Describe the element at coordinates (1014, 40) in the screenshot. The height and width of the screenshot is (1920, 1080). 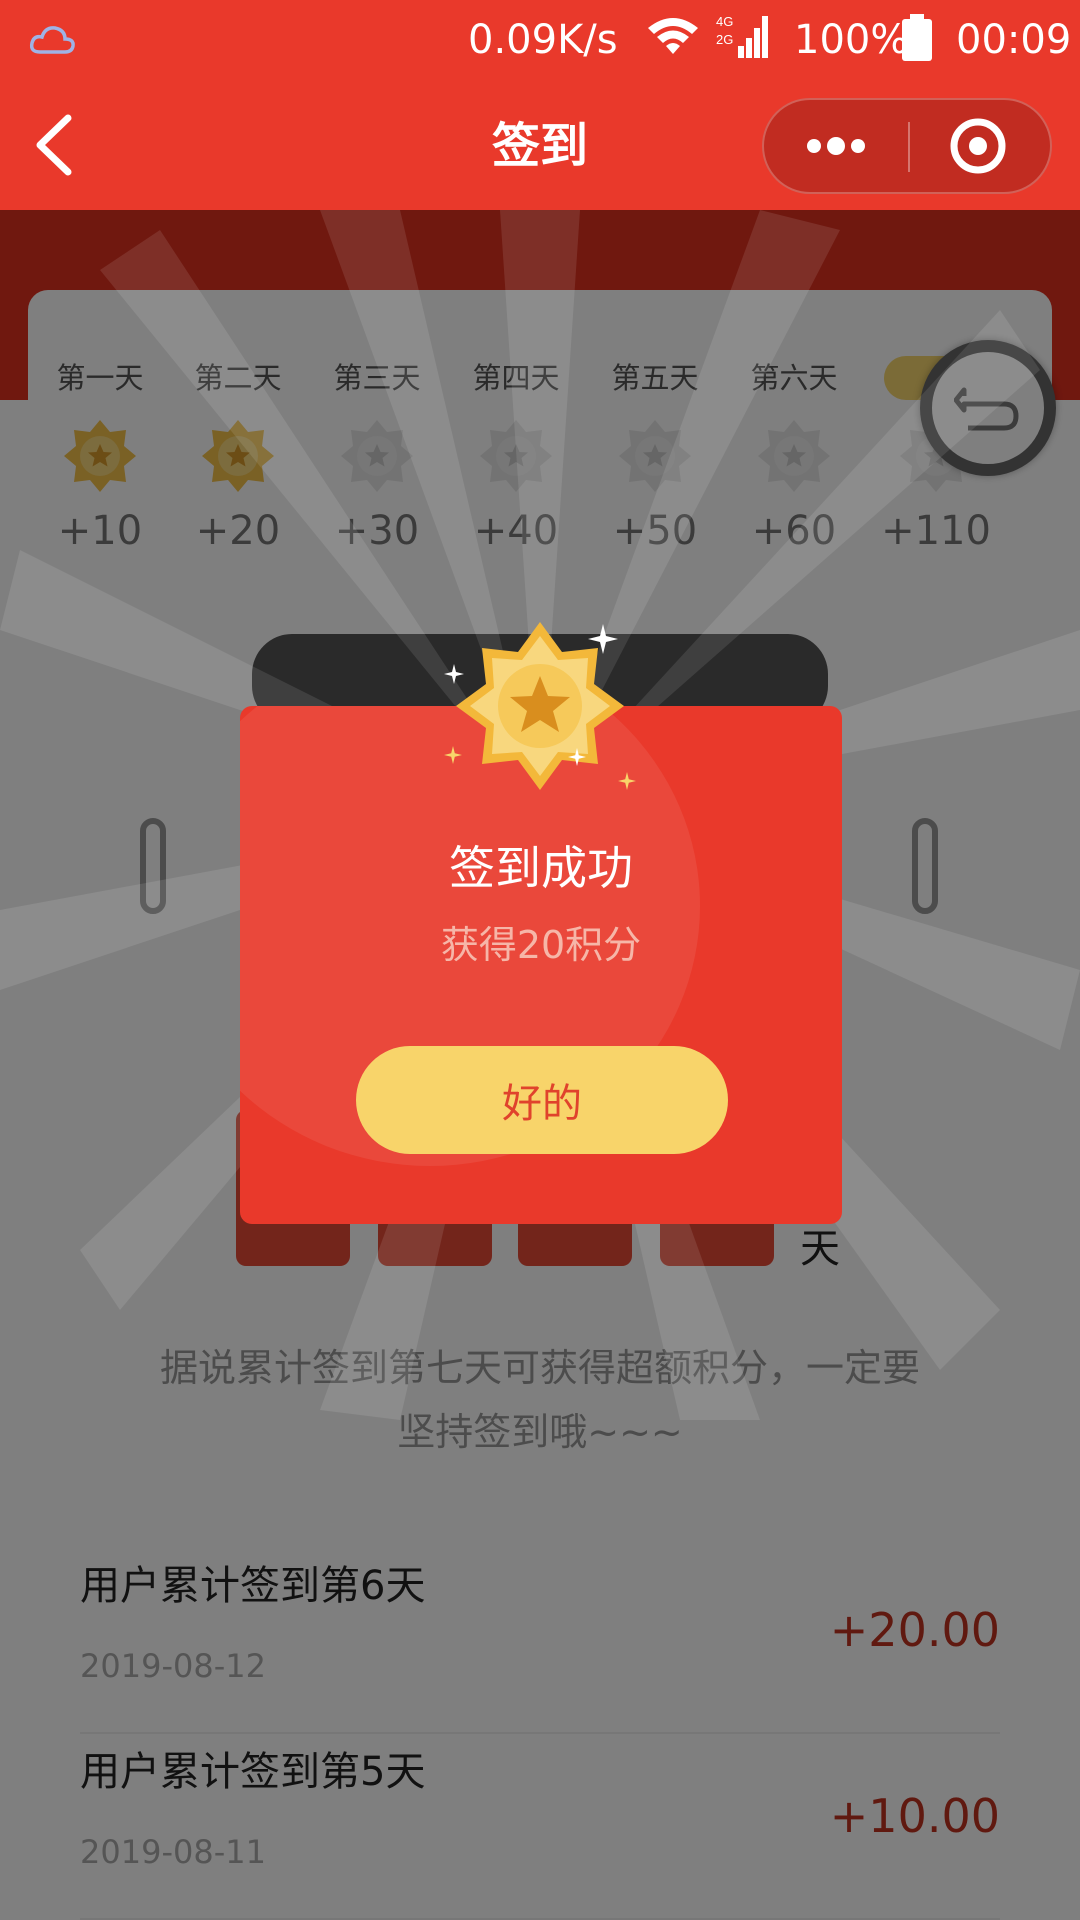
I see `clock: 00:09` at that location.